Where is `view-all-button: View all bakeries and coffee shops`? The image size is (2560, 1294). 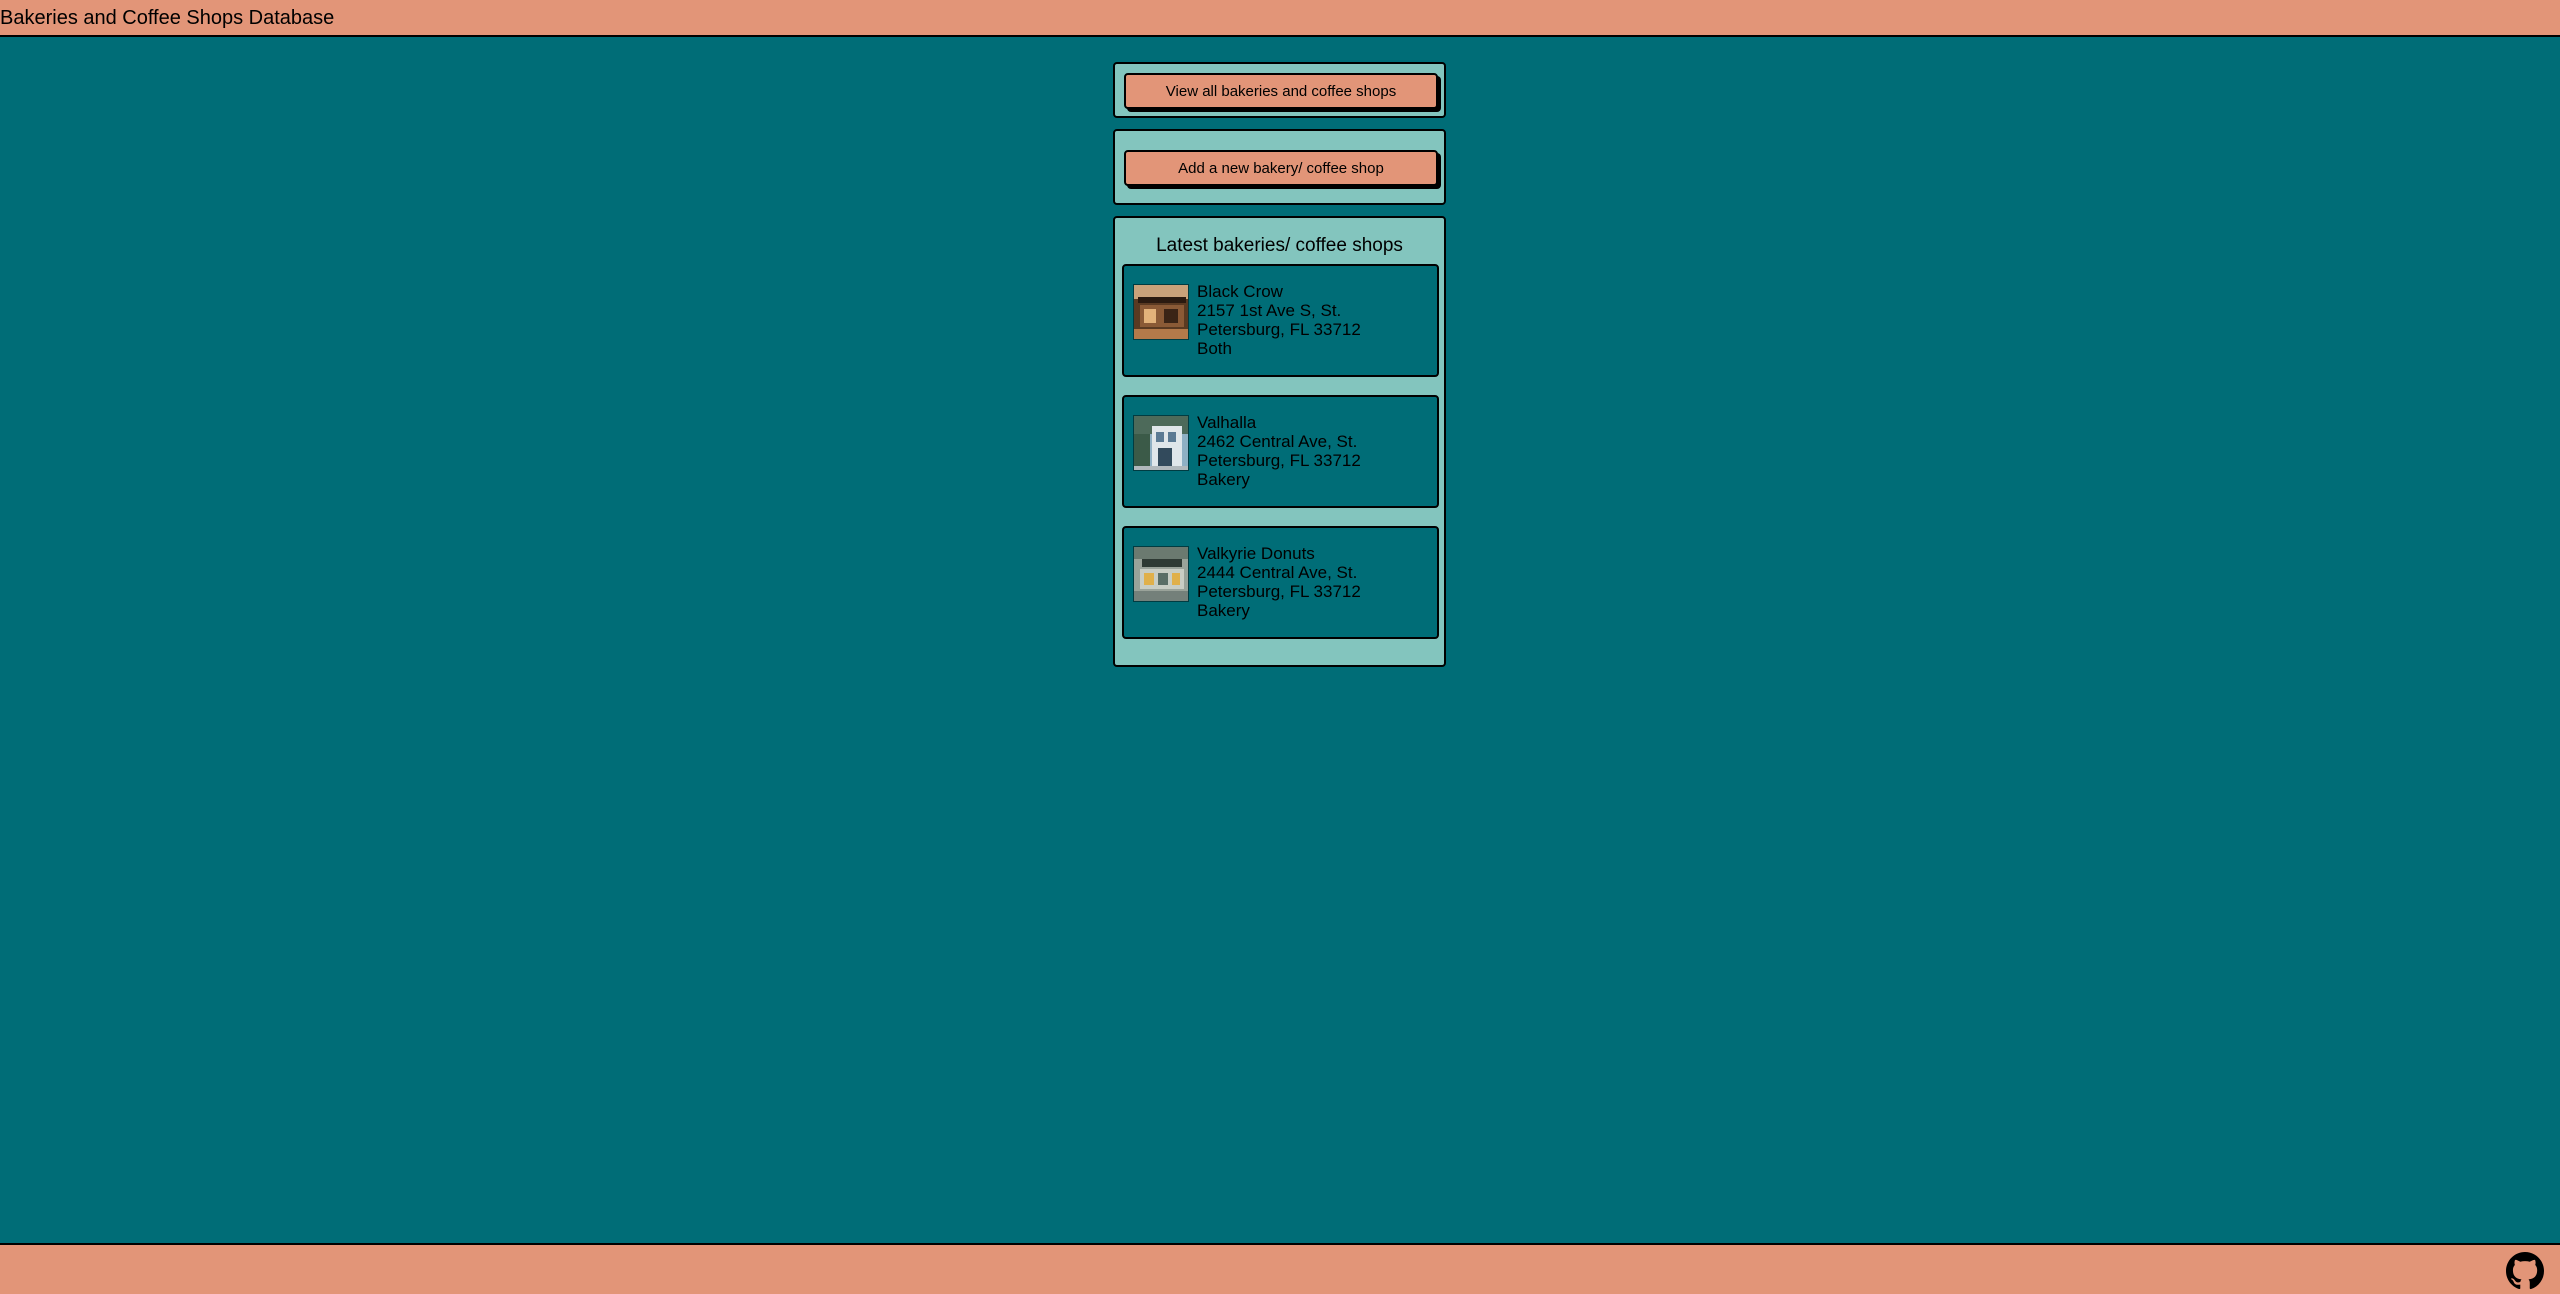 view-all-button: View all bakeries and coffee shops is located at coordinates (1281, 91).